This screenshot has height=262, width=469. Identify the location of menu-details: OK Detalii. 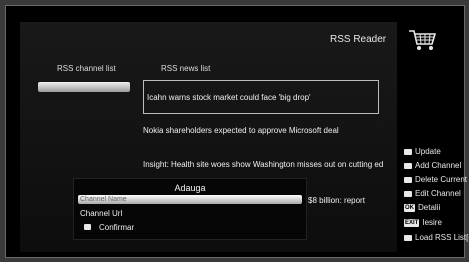
(422, 207).